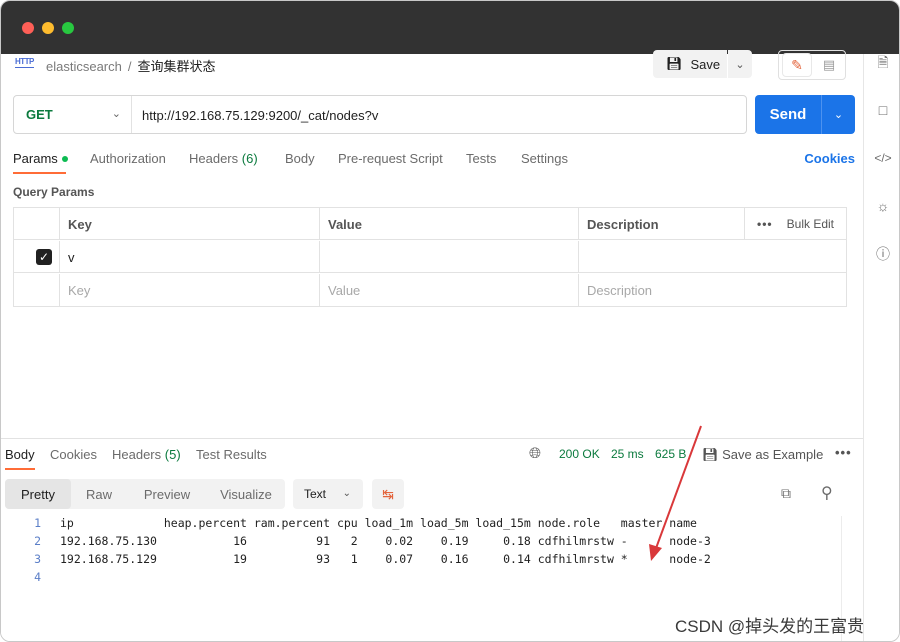 Image resolution: width=900 pixels, height=642 pixels. I want to click on title-bar, so click(450, 27).